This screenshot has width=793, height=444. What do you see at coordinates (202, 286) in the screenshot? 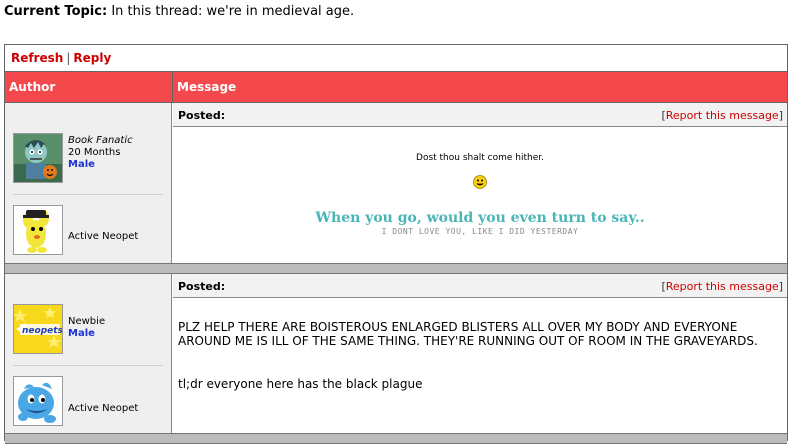
I see `post-2-posted-label: Posted:` at bounding box center [202, 286].